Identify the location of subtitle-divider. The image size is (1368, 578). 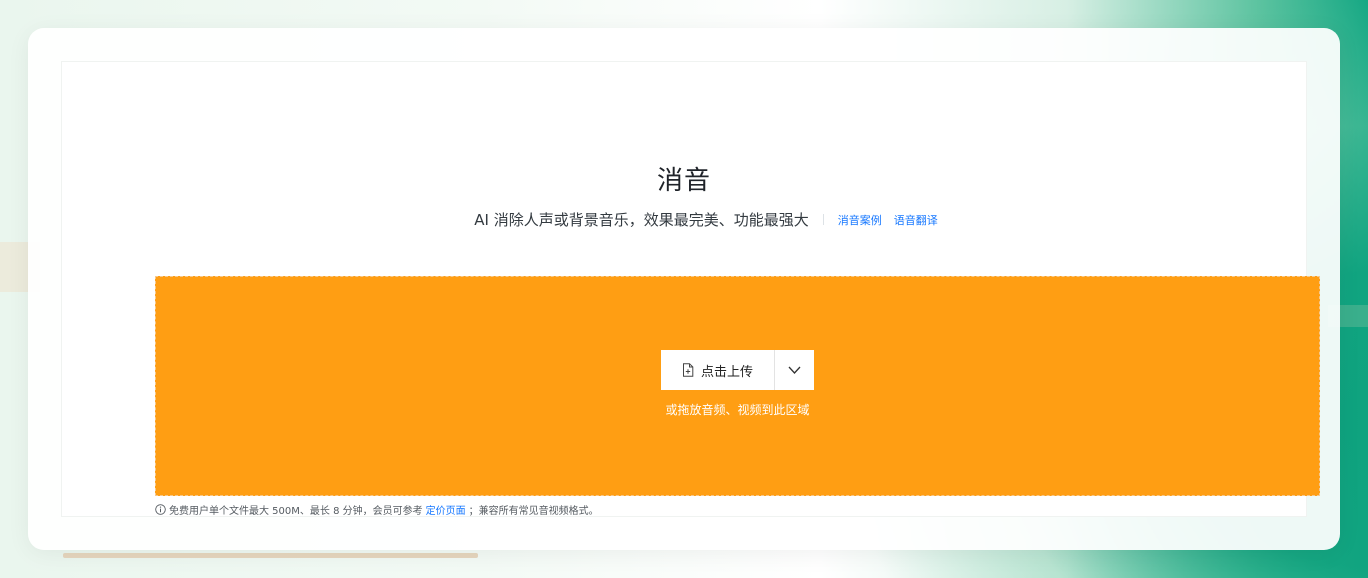
(823, 219).